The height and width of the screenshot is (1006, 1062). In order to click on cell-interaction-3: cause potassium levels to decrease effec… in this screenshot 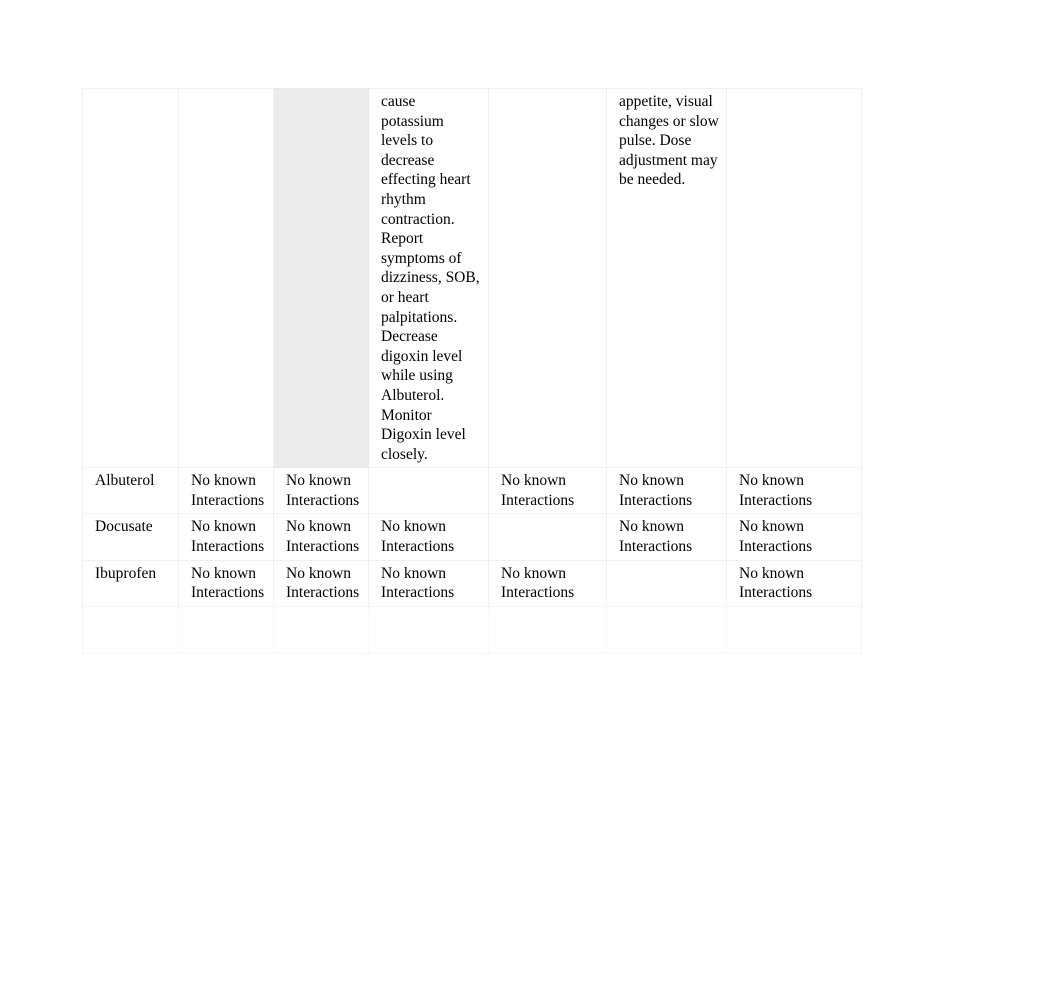, I will do `click(428, 278)`.